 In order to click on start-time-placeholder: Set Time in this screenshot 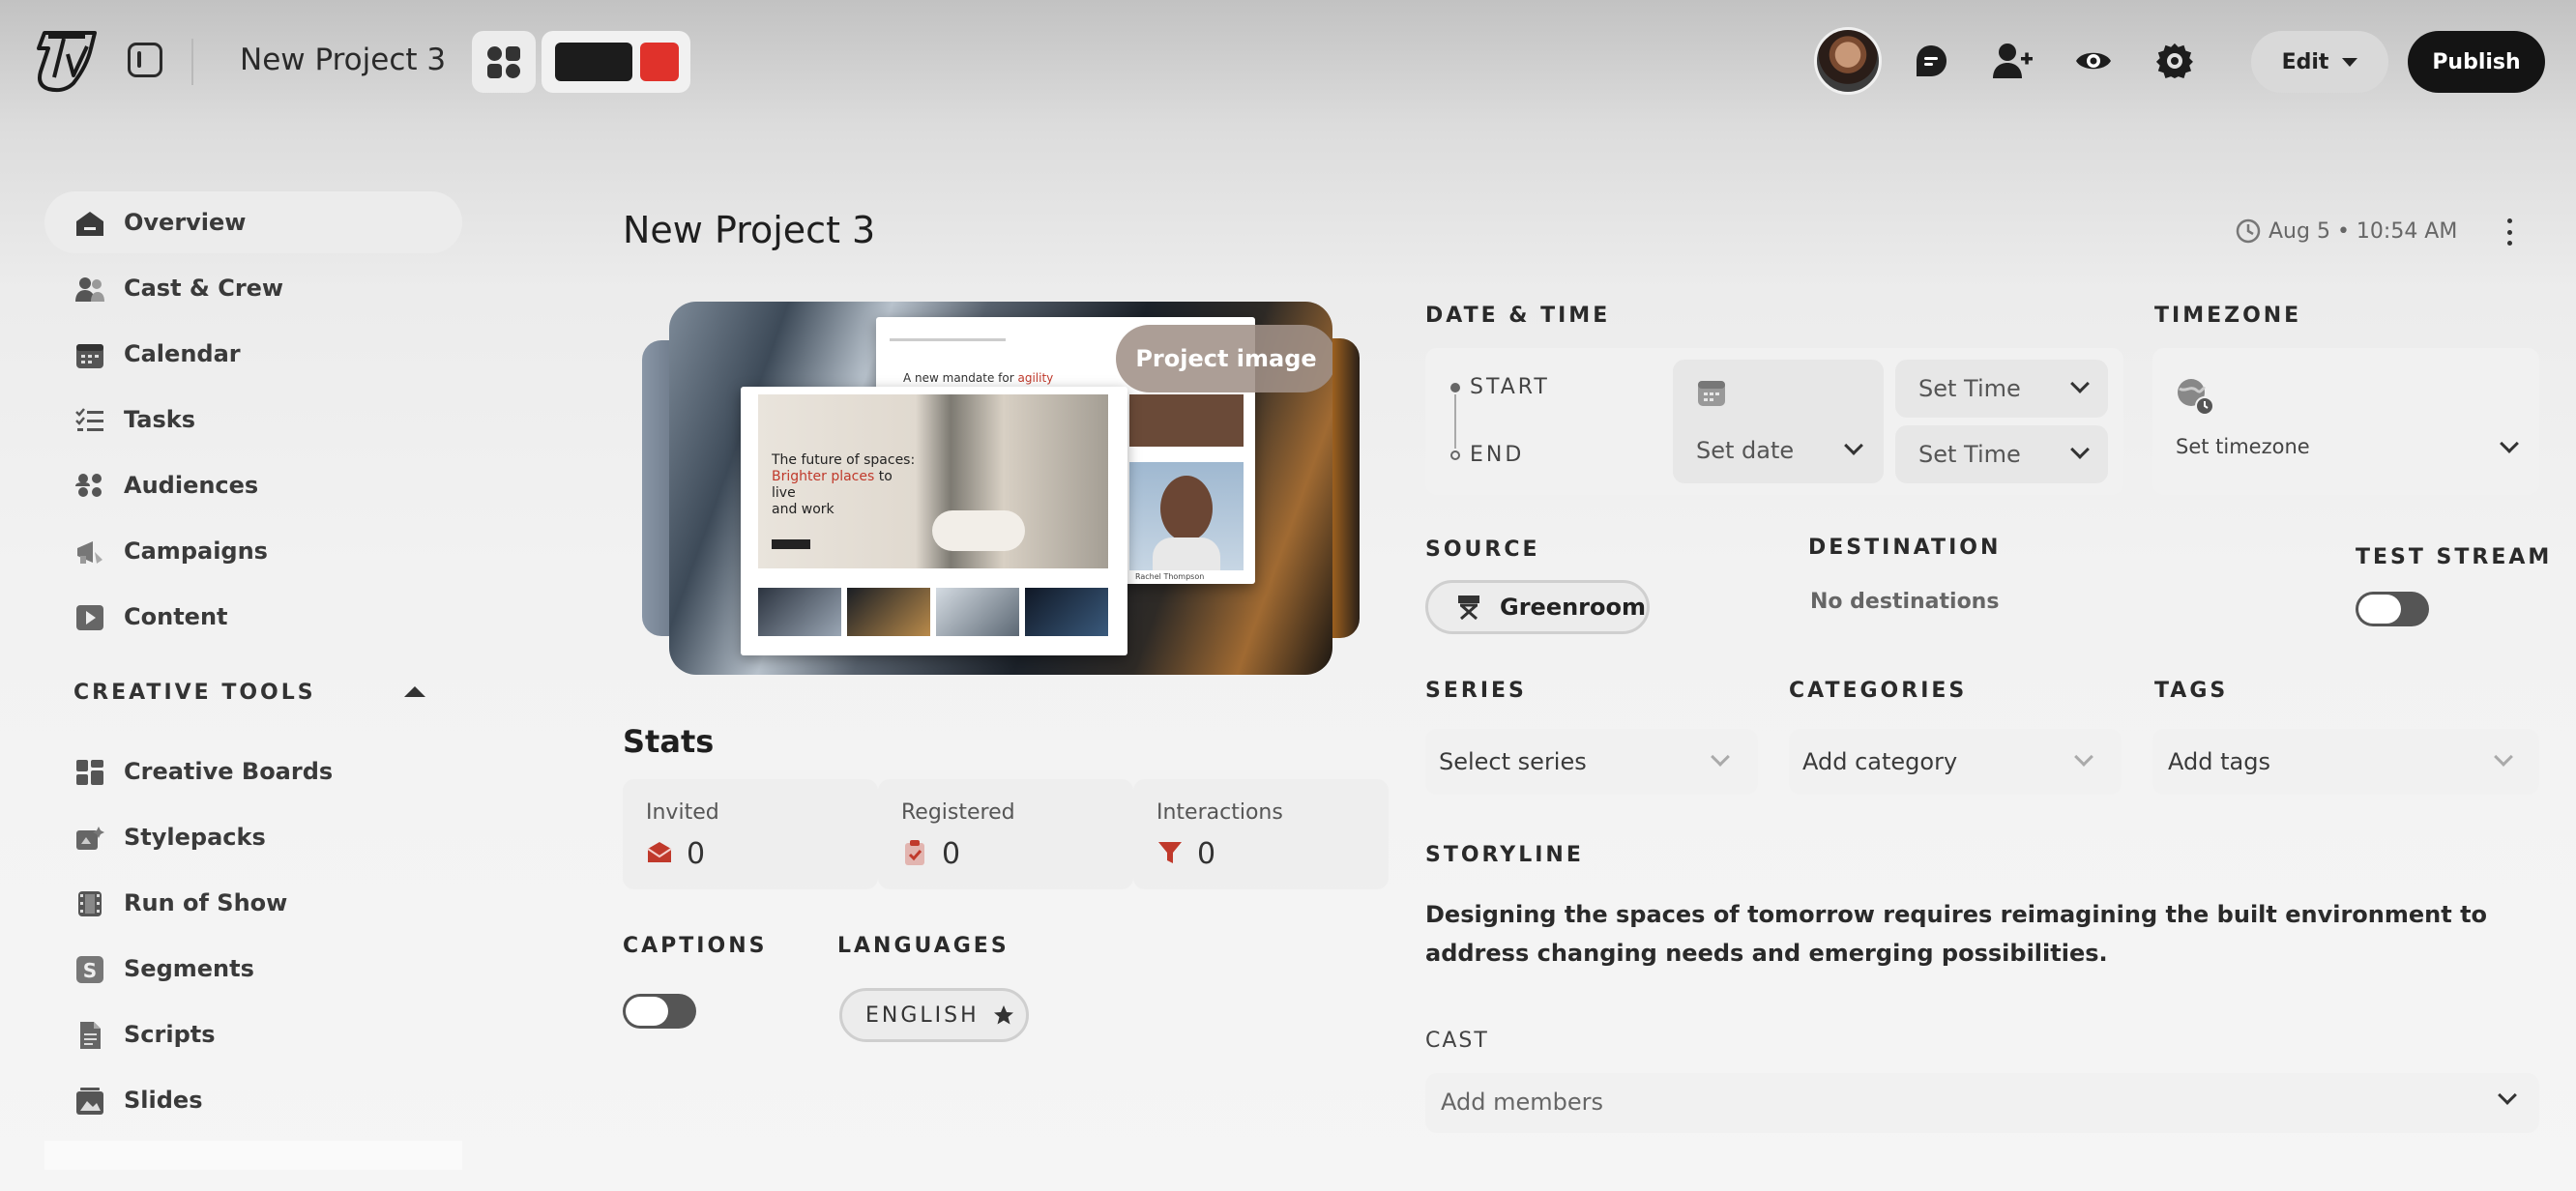, I will do `click(1969, 388)`.